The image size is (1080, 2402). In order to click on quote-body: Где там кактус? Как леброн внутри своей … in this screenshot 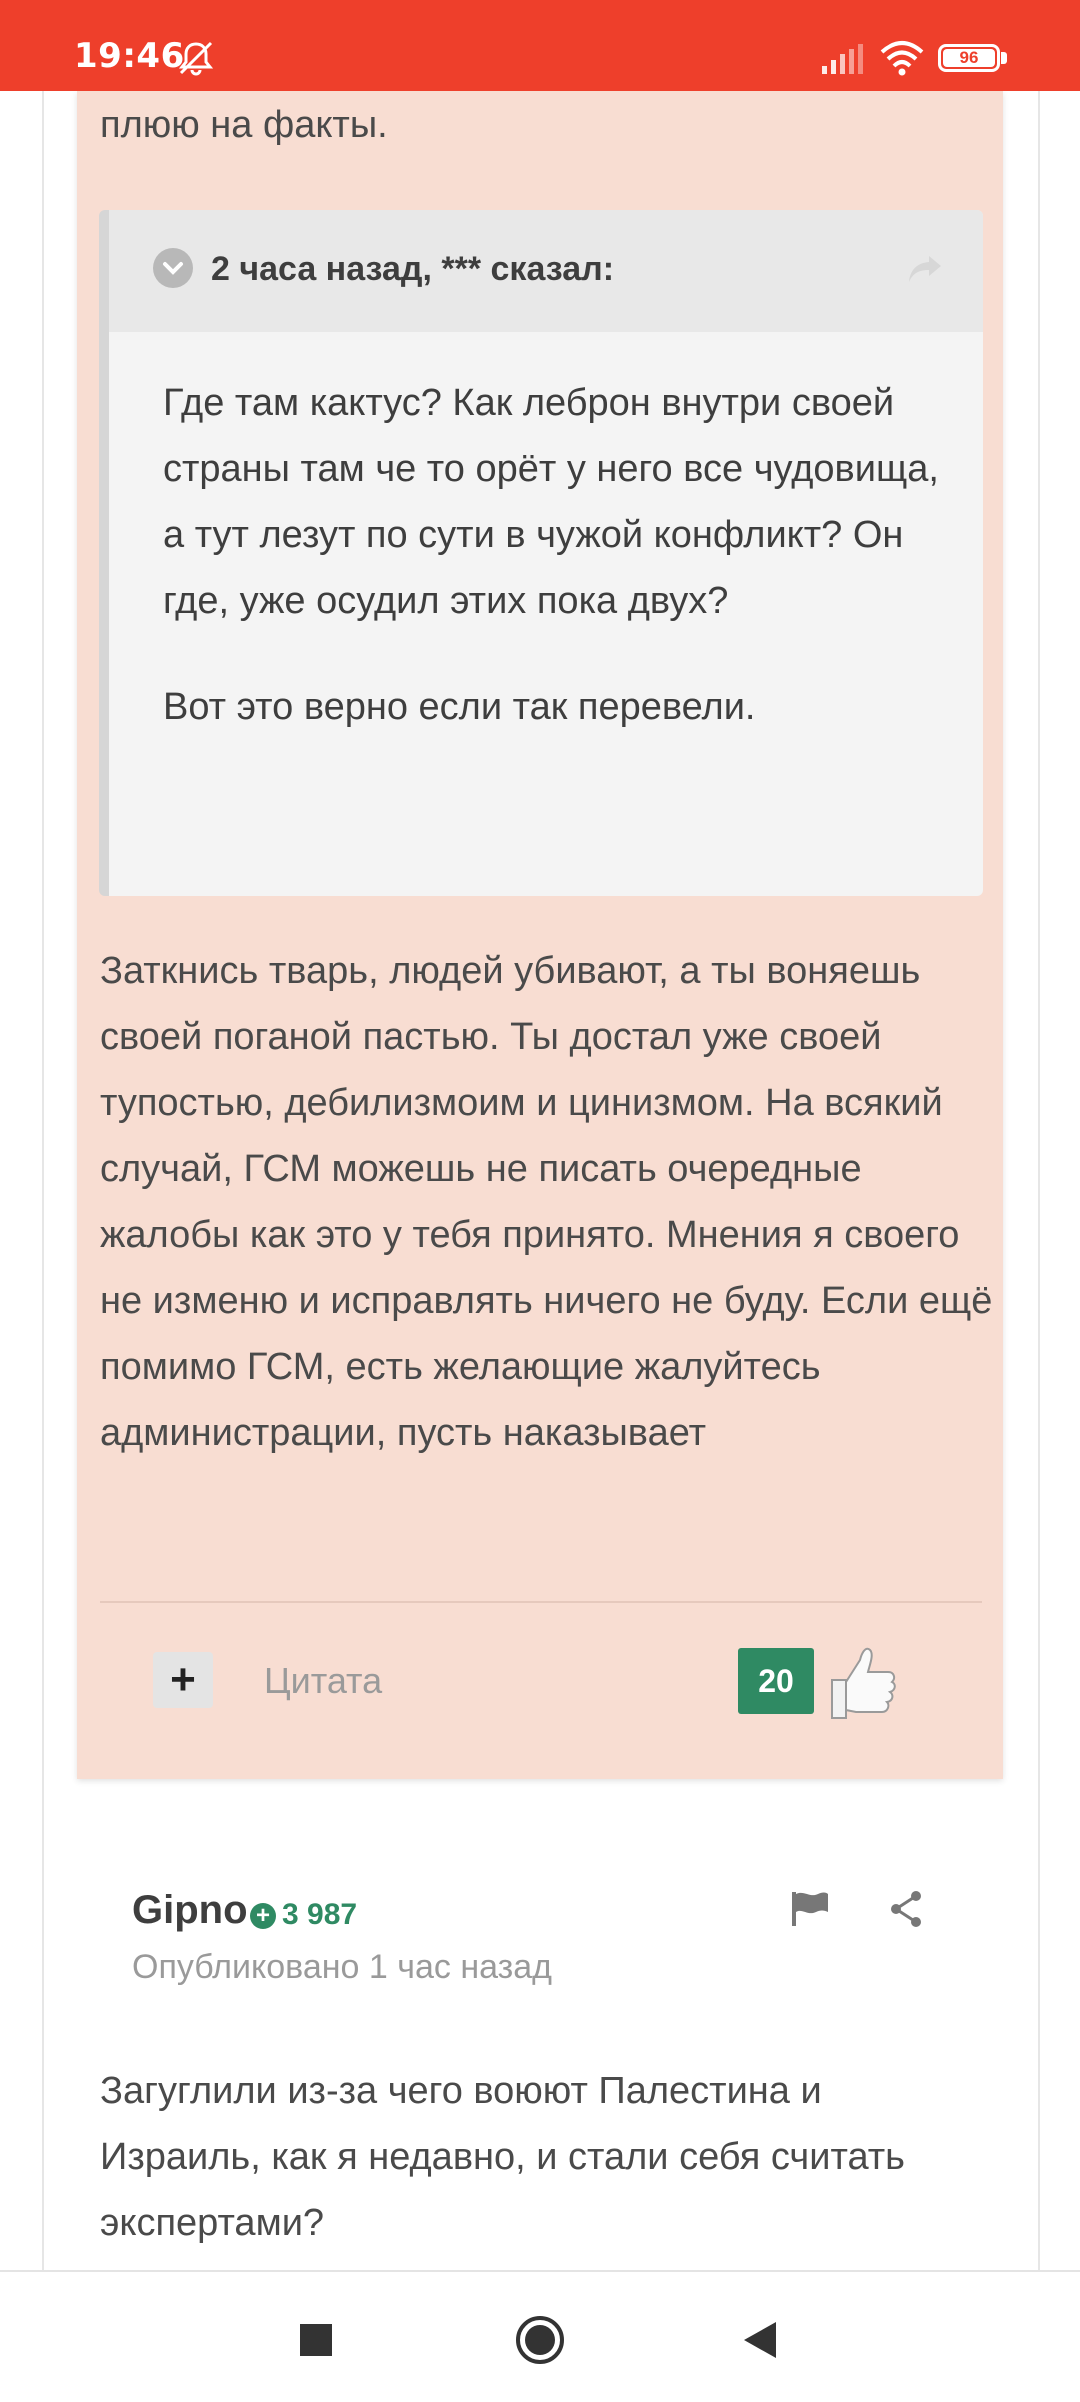, I will do `click(563, 575)`.